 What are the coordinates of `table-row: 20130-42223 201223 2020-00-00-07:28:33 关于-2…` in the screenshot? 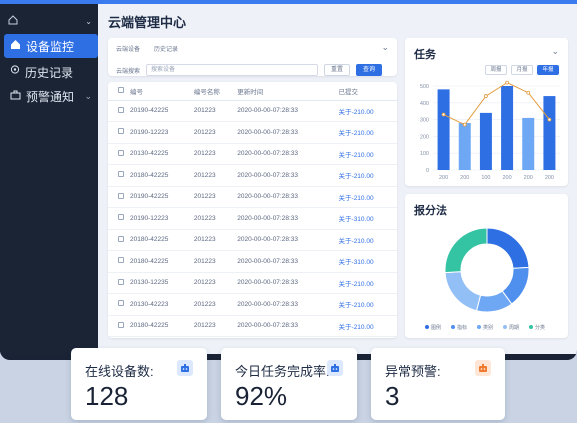 It's located at (252, 304).